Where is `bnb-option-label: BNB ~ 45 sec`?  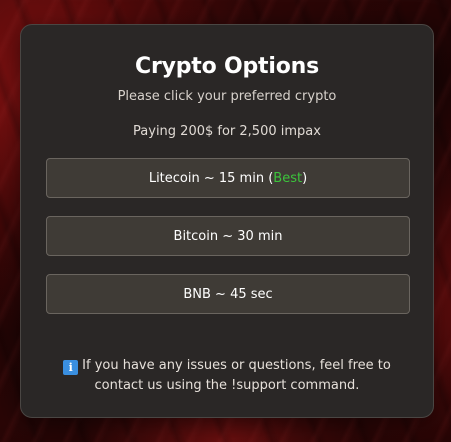 bnb-option-label: BNB ~ 45 sec is located at coordinates (228, 294).